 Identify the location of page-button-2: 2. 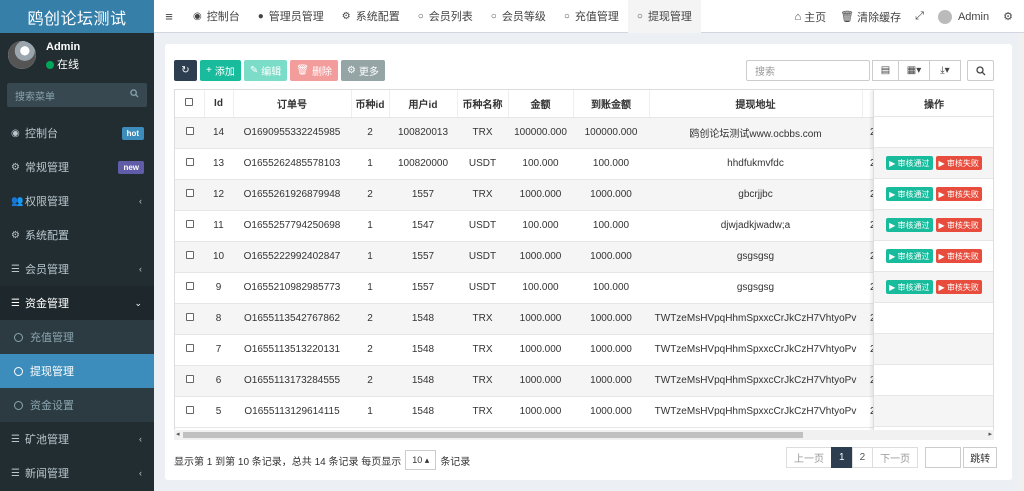
(862, 457).